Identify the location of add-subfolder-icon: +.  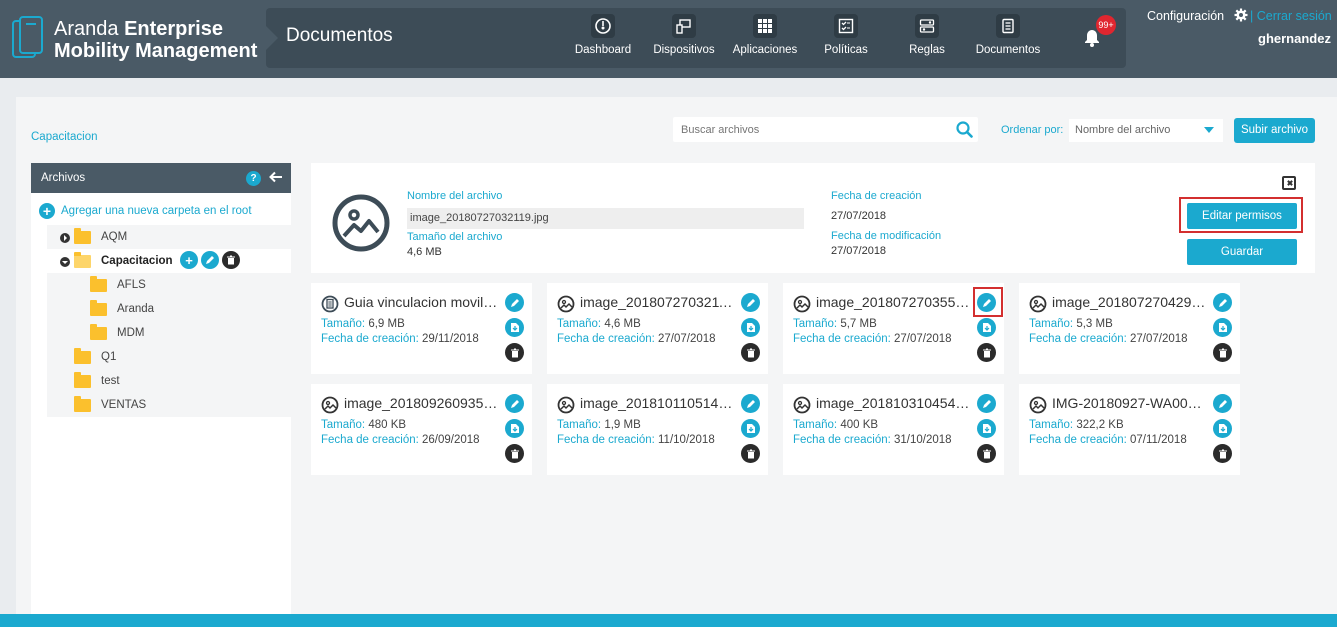
(189, 260).